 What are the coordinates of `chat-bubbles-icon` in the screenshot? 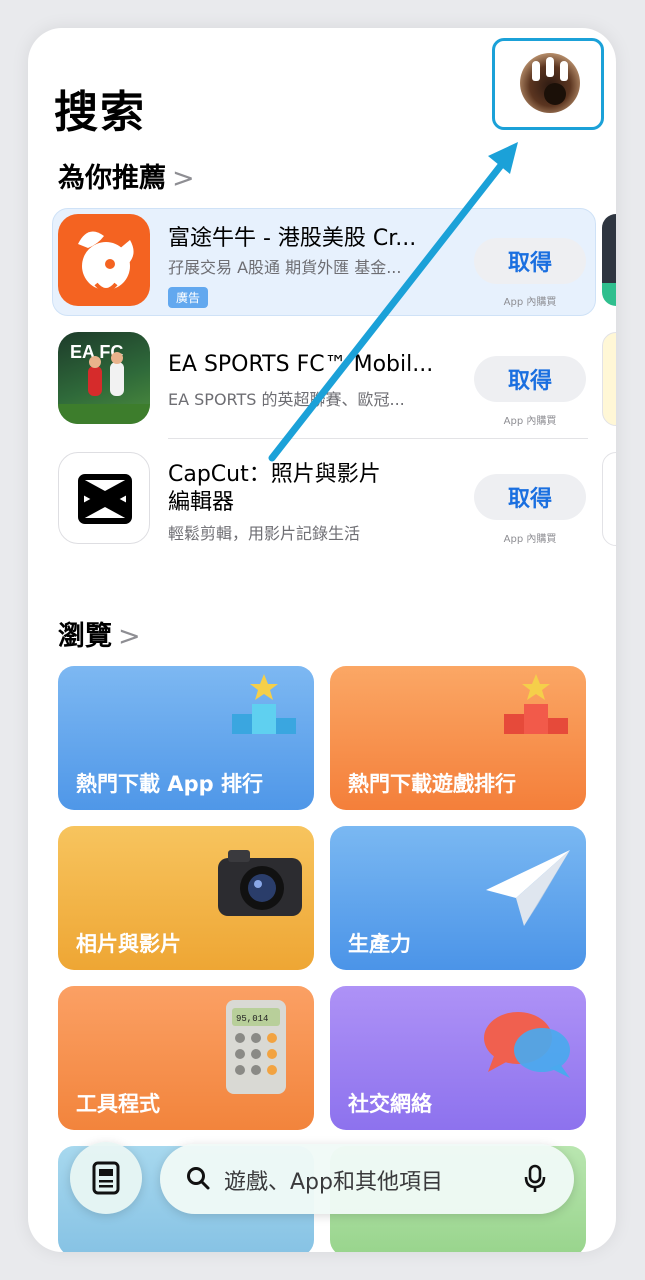 It's located at (527, 1045).